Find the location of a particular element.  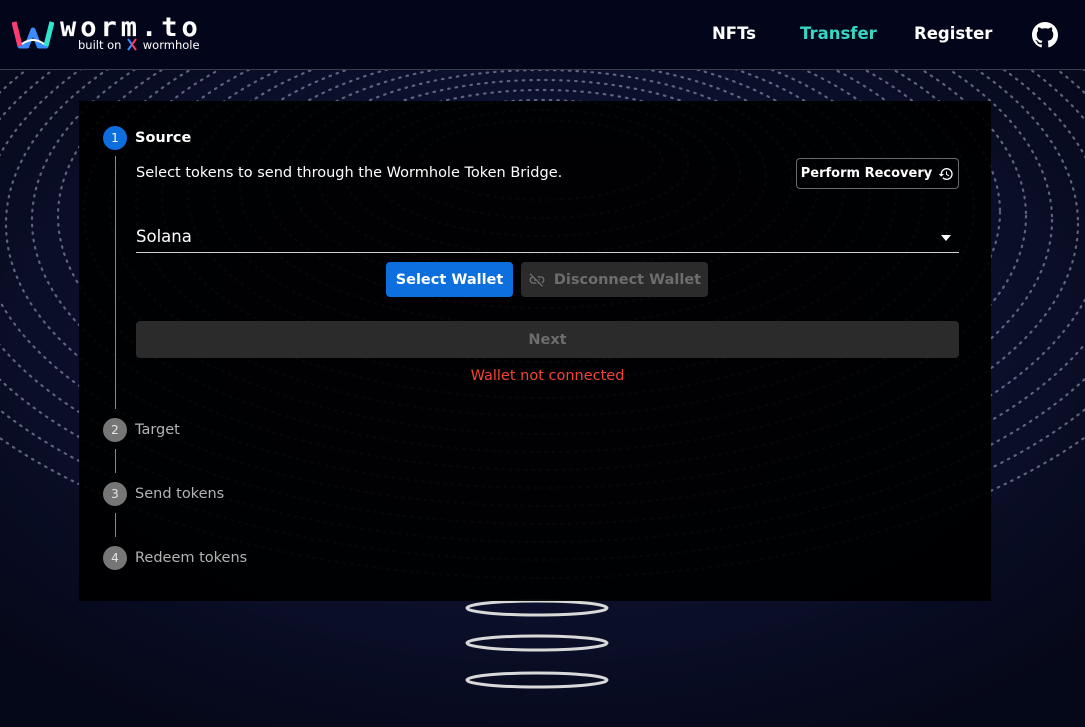

nav-link-nfts: NFTs is located at coordinates (734, 34).